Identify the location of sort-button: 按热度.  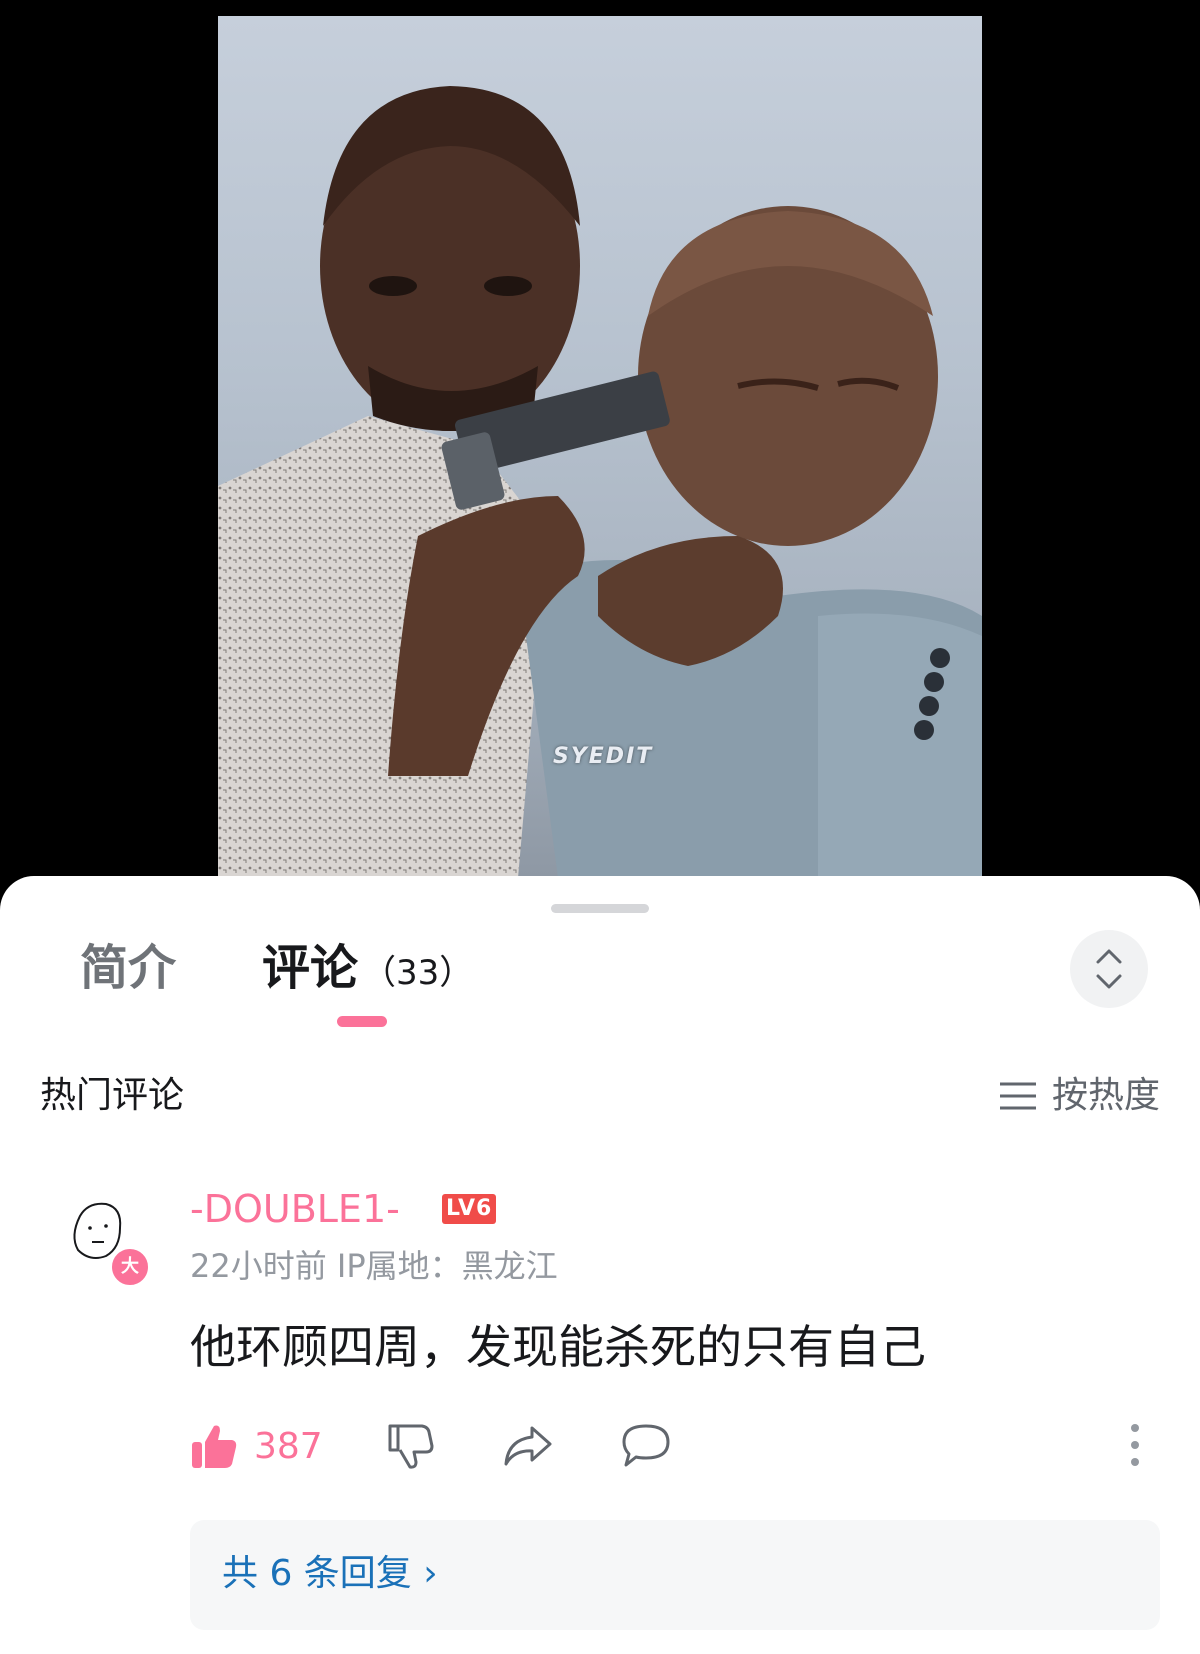
(1079, 1096).